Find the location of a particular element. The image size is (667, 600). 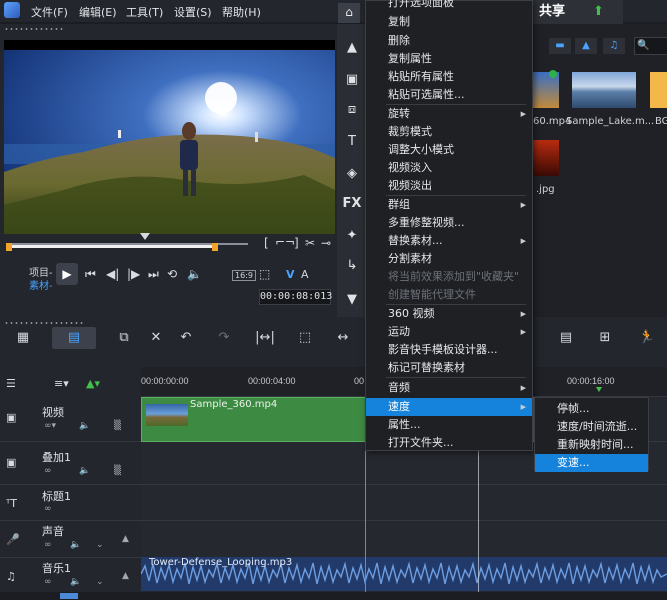

context-menu-item: 替换素材... ▶ is located at coordinates (449, 241).